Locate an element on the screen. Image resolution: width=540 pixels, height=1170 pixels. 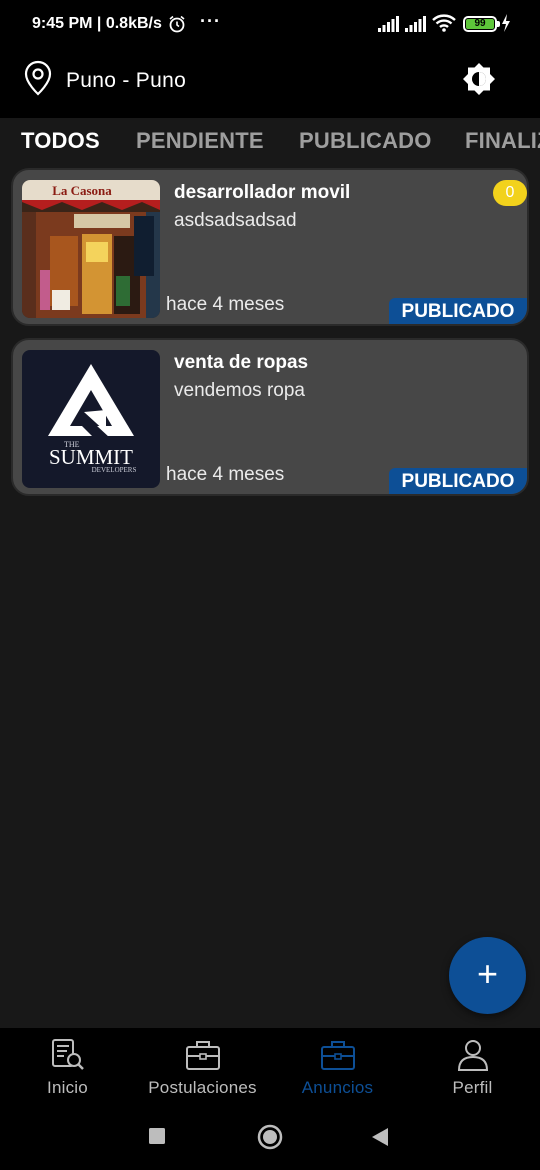
nav-item-perfil: Perfil is located at coordinates (472, 1073).